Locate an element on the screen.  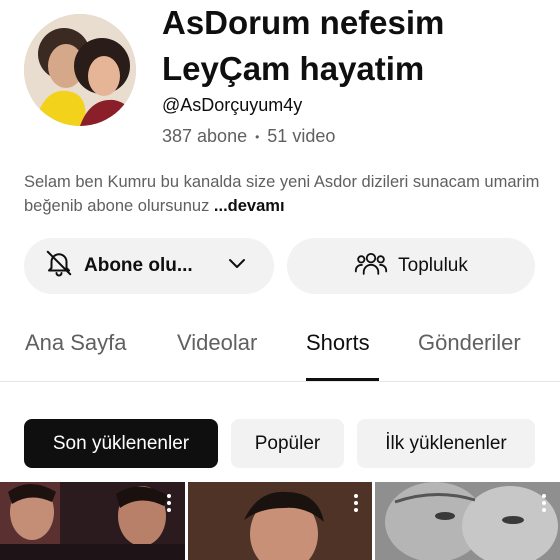
tab-home: Ana Sayfa is located at coordinates (76, 343).